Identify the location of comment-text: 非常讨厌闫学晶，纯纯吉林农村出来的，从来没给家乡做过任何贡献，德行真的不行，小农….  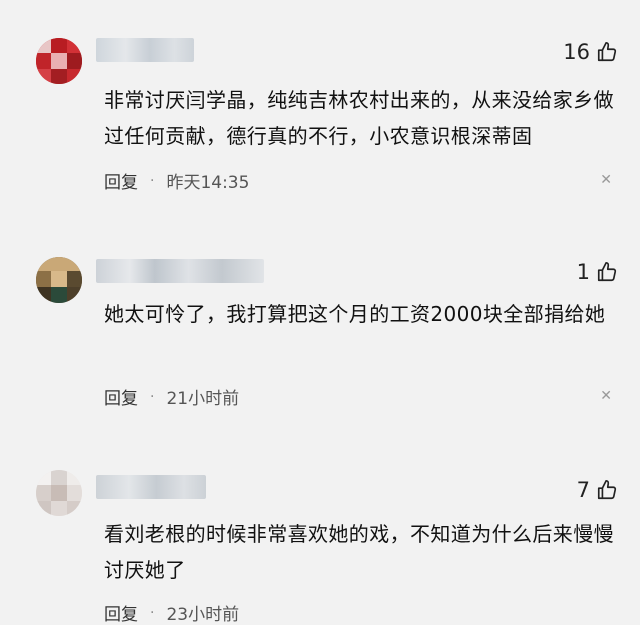
(359, 118).